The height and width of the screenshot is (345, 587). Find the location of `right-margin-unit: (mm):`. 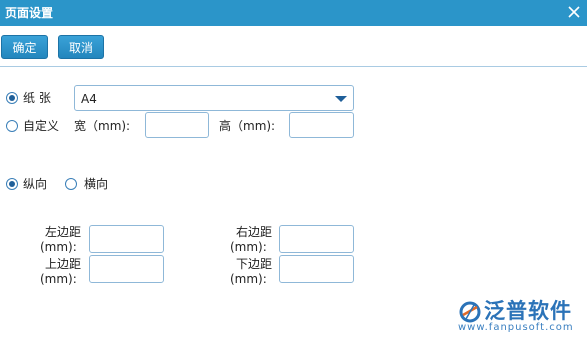

right-margin-unit: (mm): is located at coordinates (248, 247).